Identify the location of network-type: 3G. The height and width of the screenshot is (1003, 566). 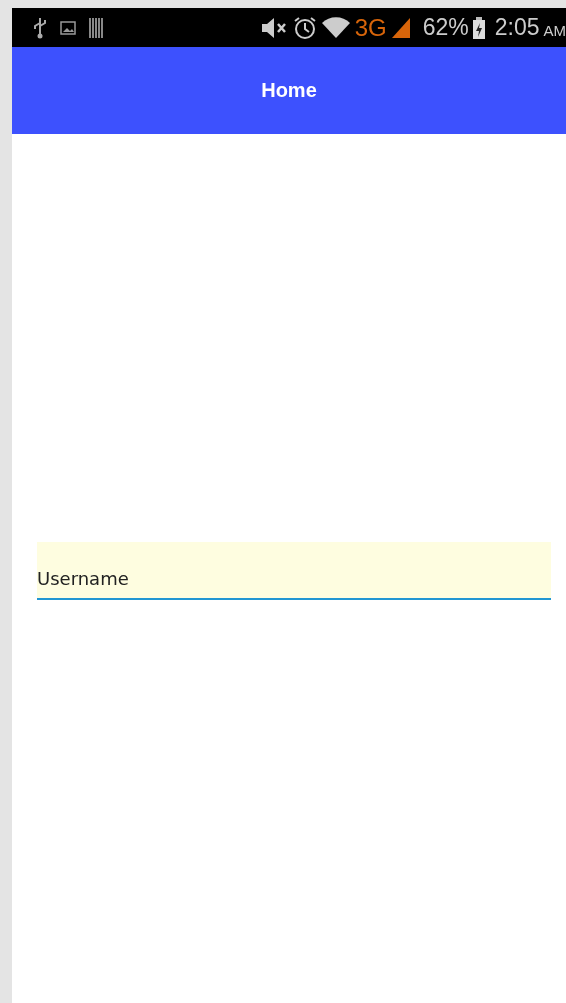
(370, 27).